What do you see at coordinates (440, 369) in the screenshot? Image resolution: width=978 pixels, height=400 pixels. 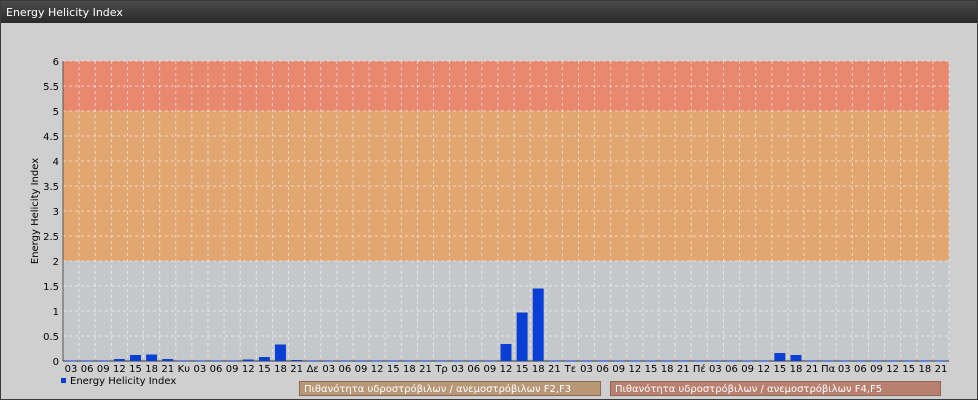 I see `x-tick-label: Τρ` at bounding box center [440, 369].